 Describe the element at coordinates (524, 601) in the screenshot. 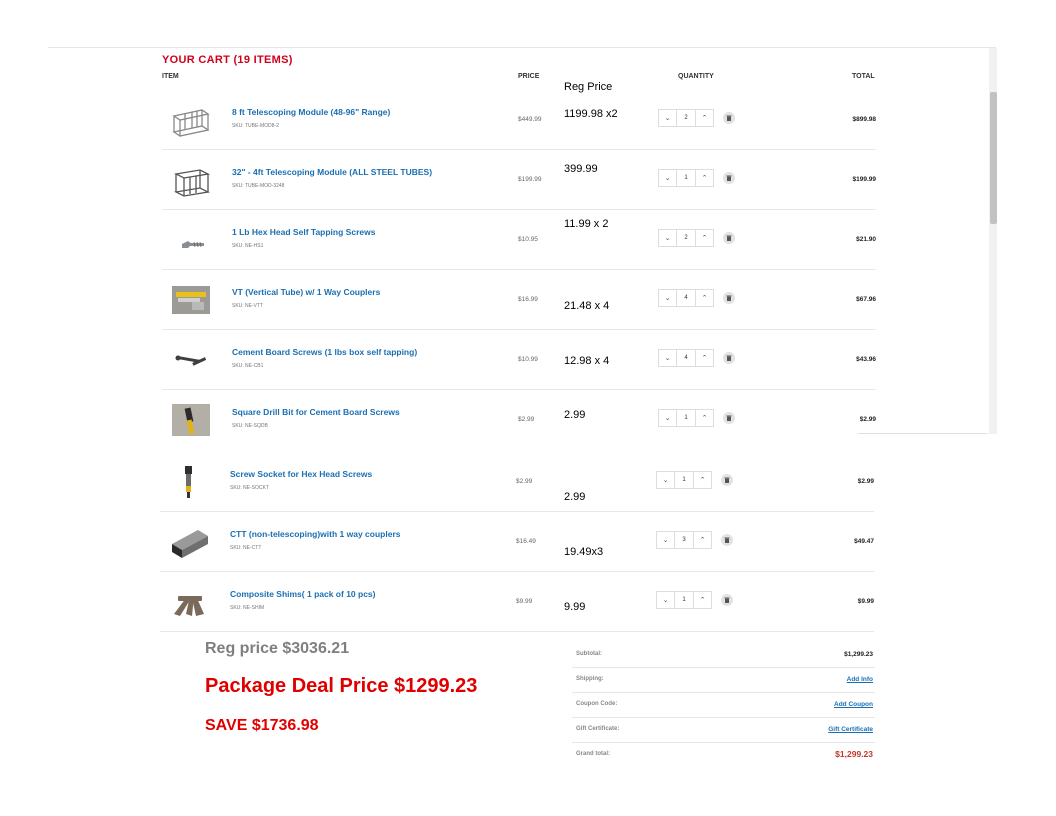

I see `product-price: $9.99` at that location.